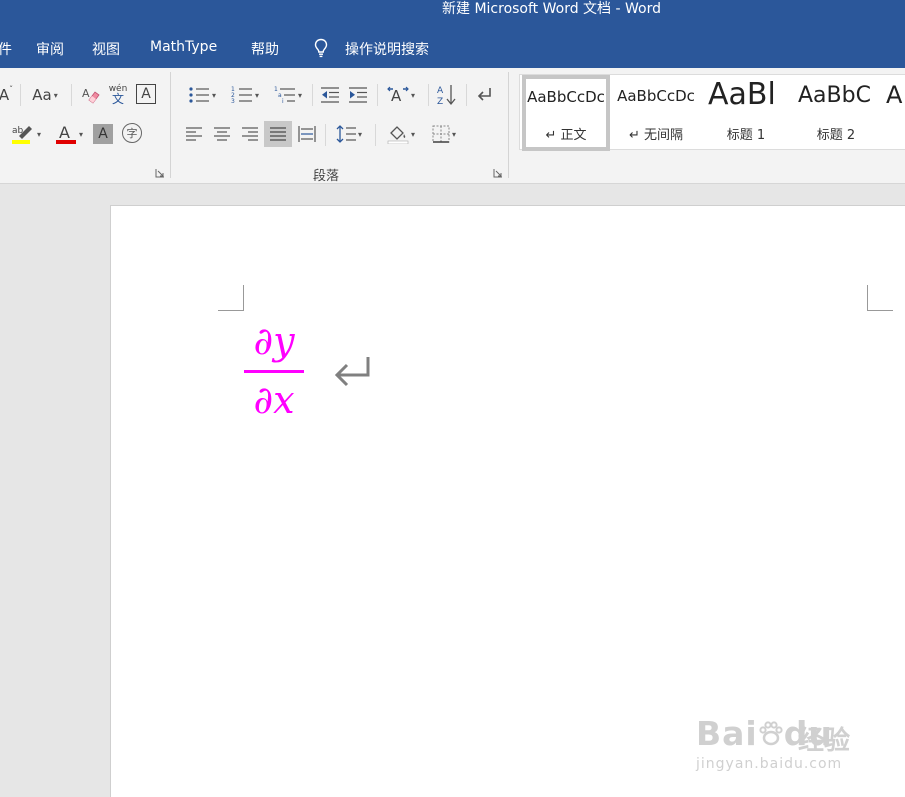 This screenshot has height=797, width=905. I want to click on menu-help-tab: 帮助, so click(265, 49).